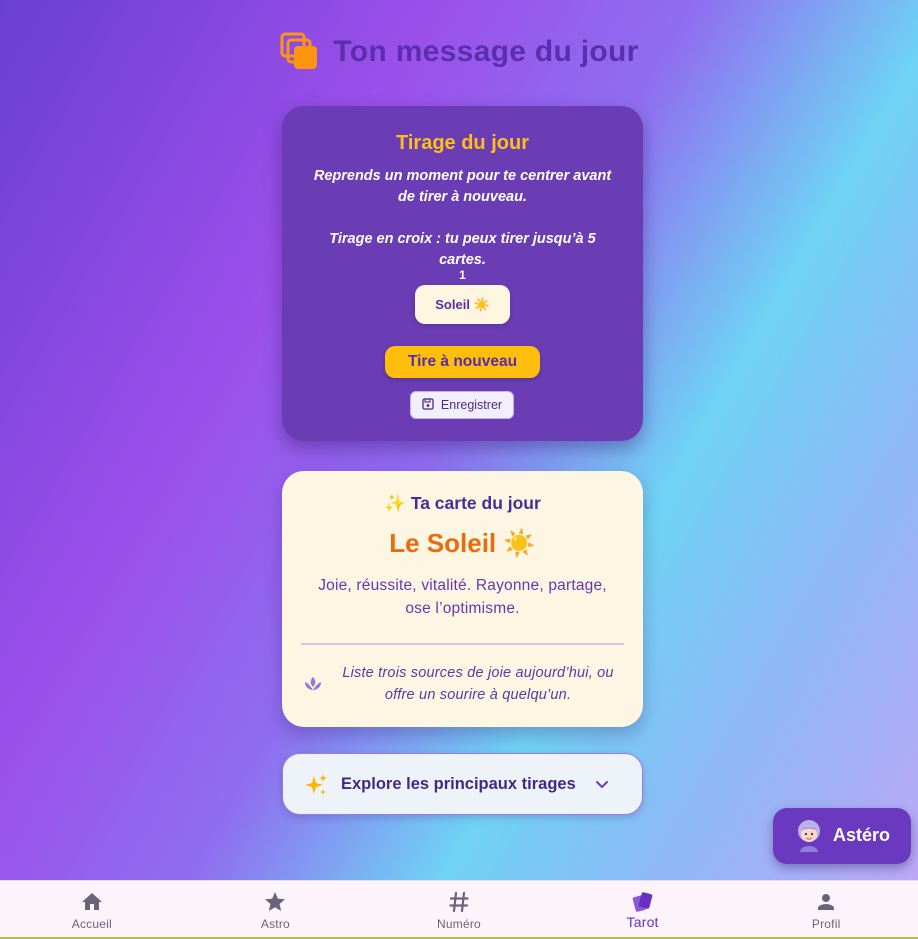 The width and height of the screenshot is (918, 939). I want to click on nav-label: Astro, so click(275, 924).